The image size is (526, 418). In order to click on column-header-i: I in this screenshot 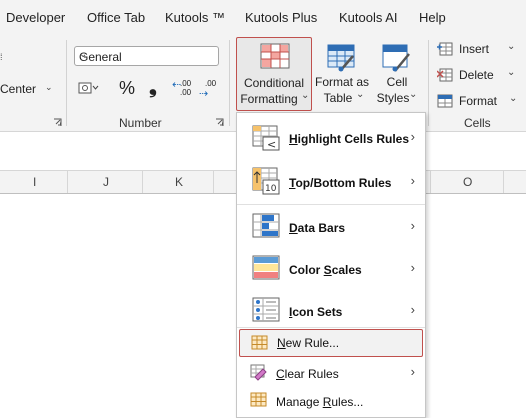, I will do `click(34, 182)`.